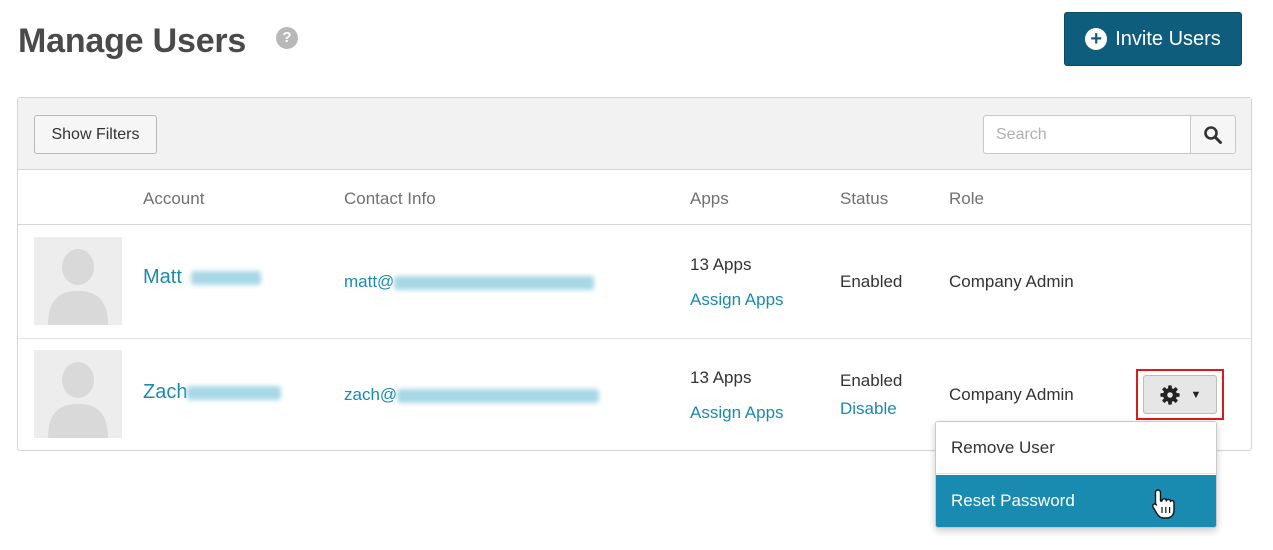 The image size is (1273, 550). Describe the element at coordinates (1087, 134) in the screenshot. I see `search-input` at that location.